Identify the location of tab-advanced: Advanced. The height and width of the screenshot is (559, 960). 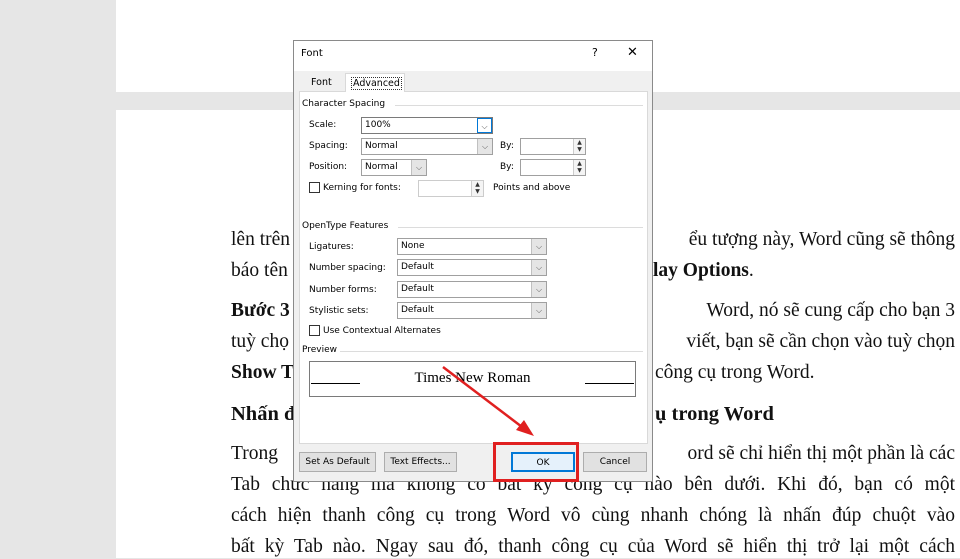
(375, 82).